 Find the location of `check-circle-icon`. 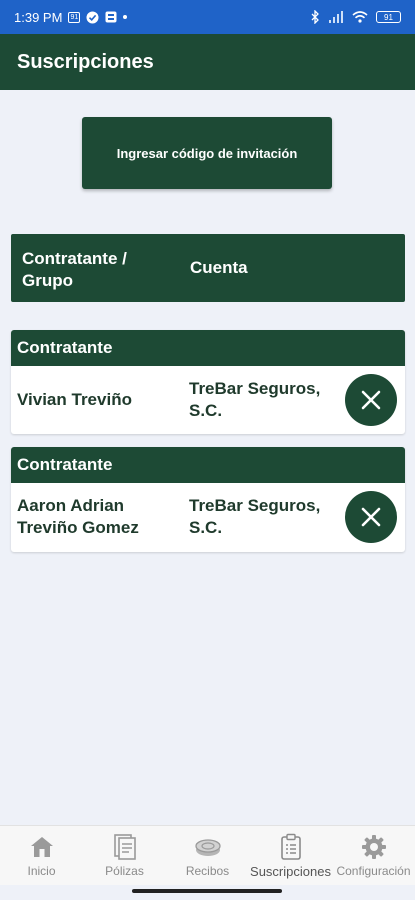

check-circle-icon is located at coordinates (92, 17).